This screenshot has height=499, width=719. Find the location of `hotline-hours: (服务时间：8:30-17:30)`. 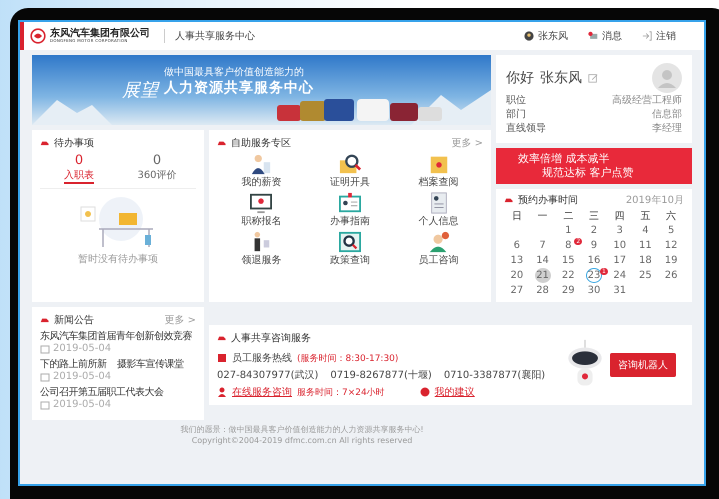

hotline-hours: (服务时间：8:30-17:30) is located at coordinates (347, 358).